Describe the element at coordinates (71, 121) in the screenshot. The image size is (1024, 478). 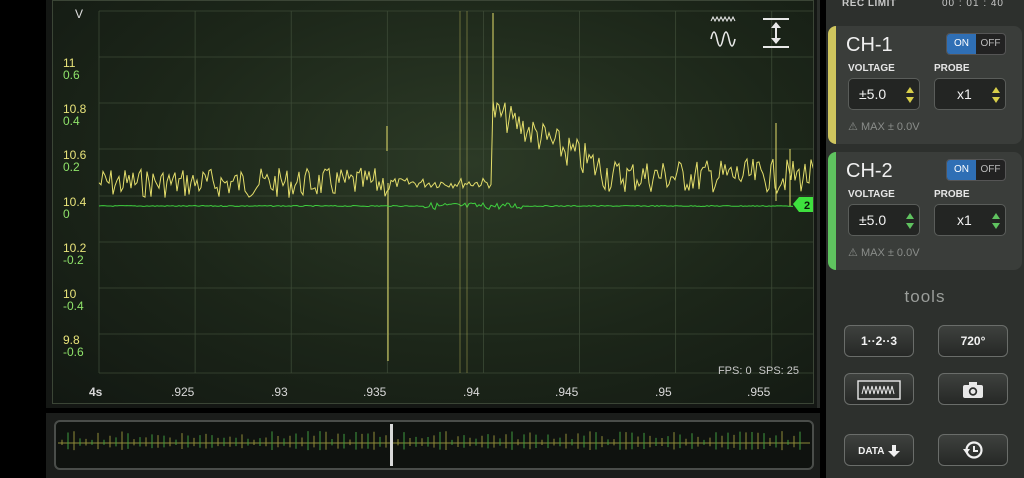
I see `y2-tick-label: 0.4` at that location.